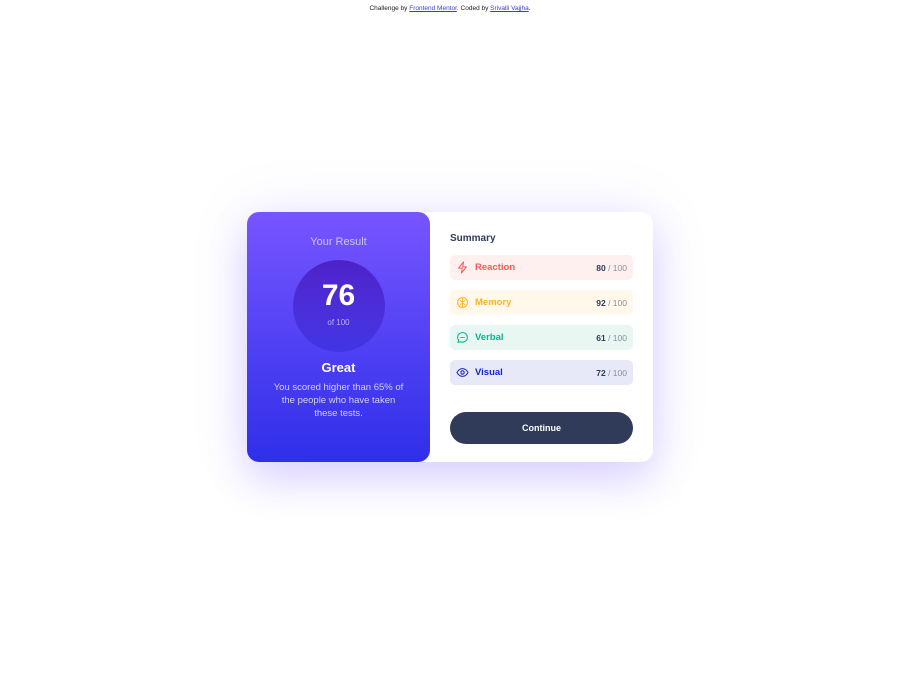 The height and width of the screenshot is (675, 900). Describe the element at coordinates (462, 267) in the screenshot. I see `lightning-icon` at that location.